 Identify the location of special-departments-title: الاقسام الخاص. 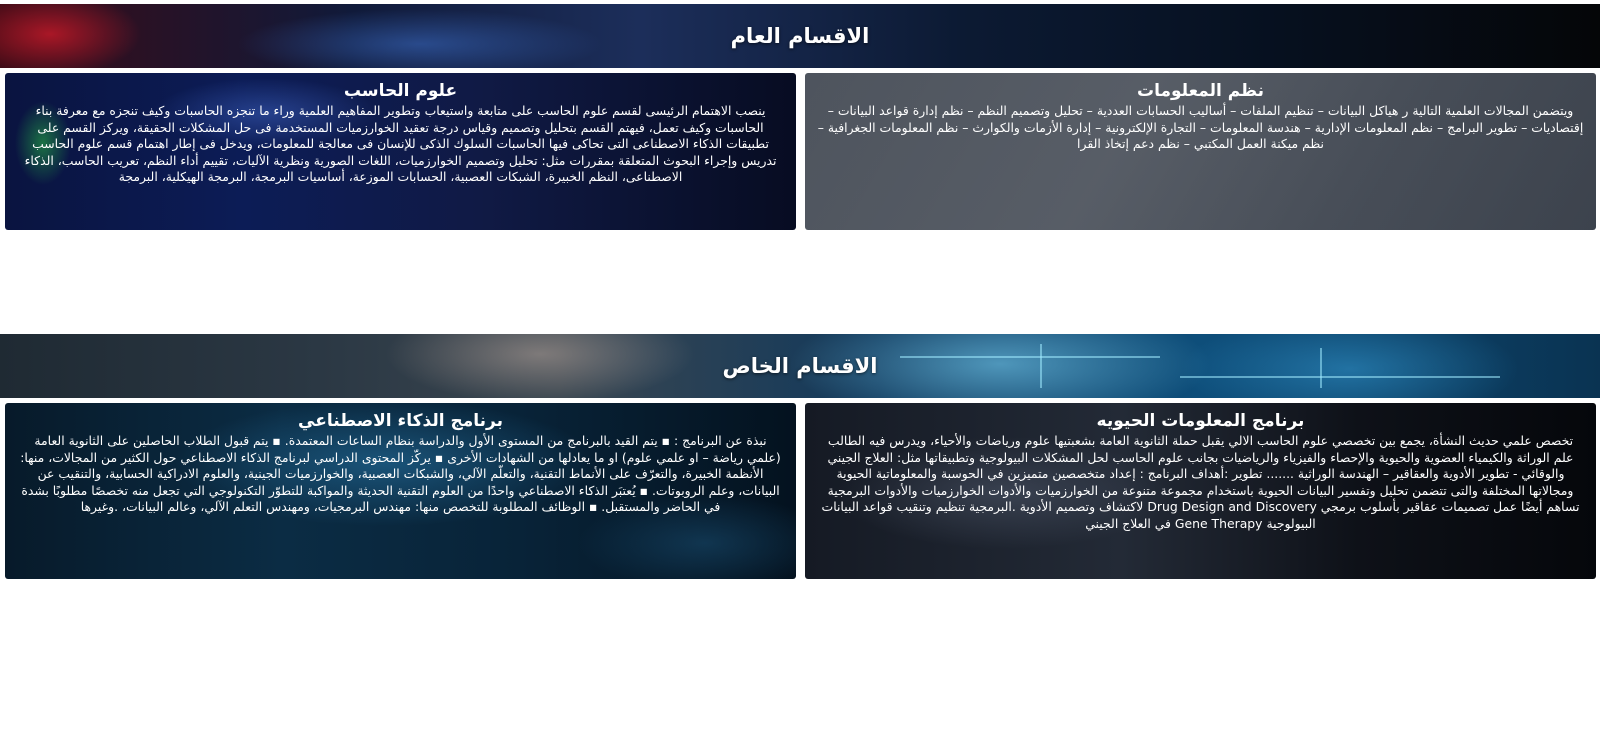
(800, 366).